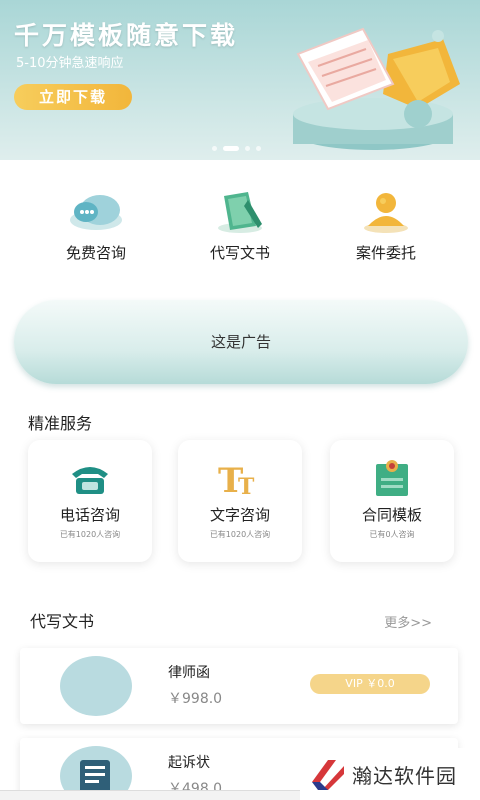 The height and width of the screenshot is (800, 480). Describe the element at coordinates (95, 253) in the screenshot. I see `quick-action-label: 免费咨询` at that location.